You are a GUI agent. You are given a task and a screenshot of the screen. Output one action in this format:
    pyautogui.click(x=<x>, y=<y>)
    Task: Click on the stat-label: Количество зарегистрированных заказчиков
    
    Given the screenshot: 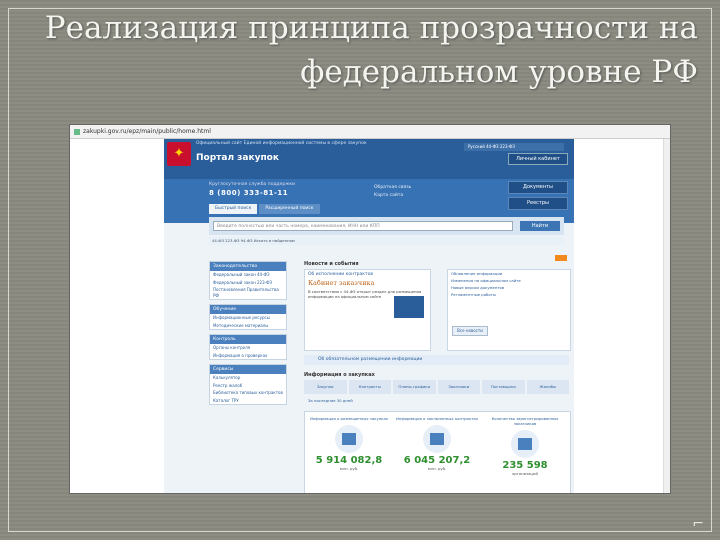 What is the action you would take?
    pyautogui.click(x=525, y=421)
    